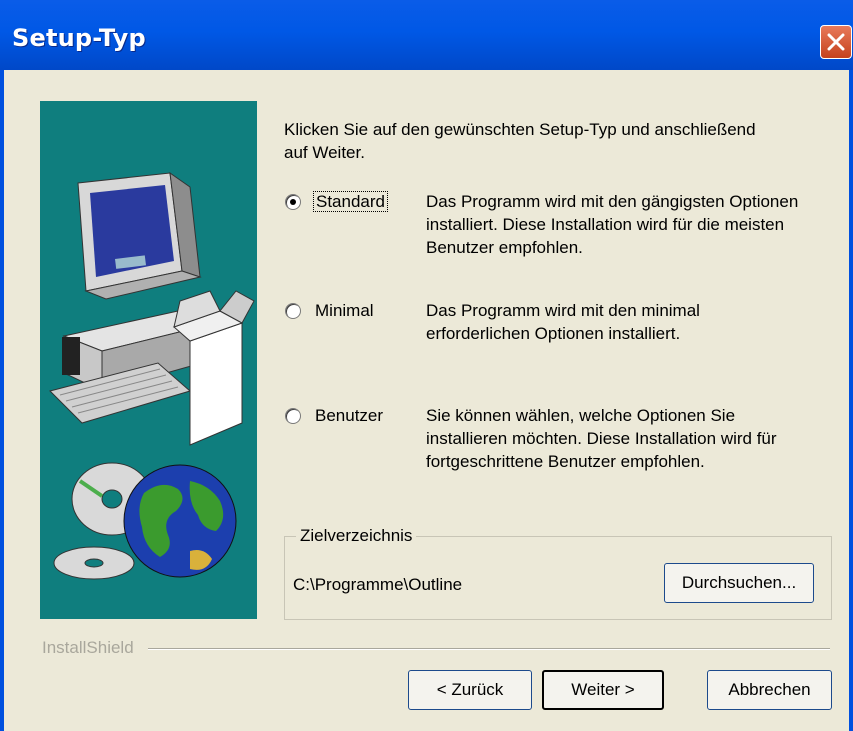 This screenshot has width=853, height=731. I want to click on intro-text-line2: auf Weiter., so click(324, 152).